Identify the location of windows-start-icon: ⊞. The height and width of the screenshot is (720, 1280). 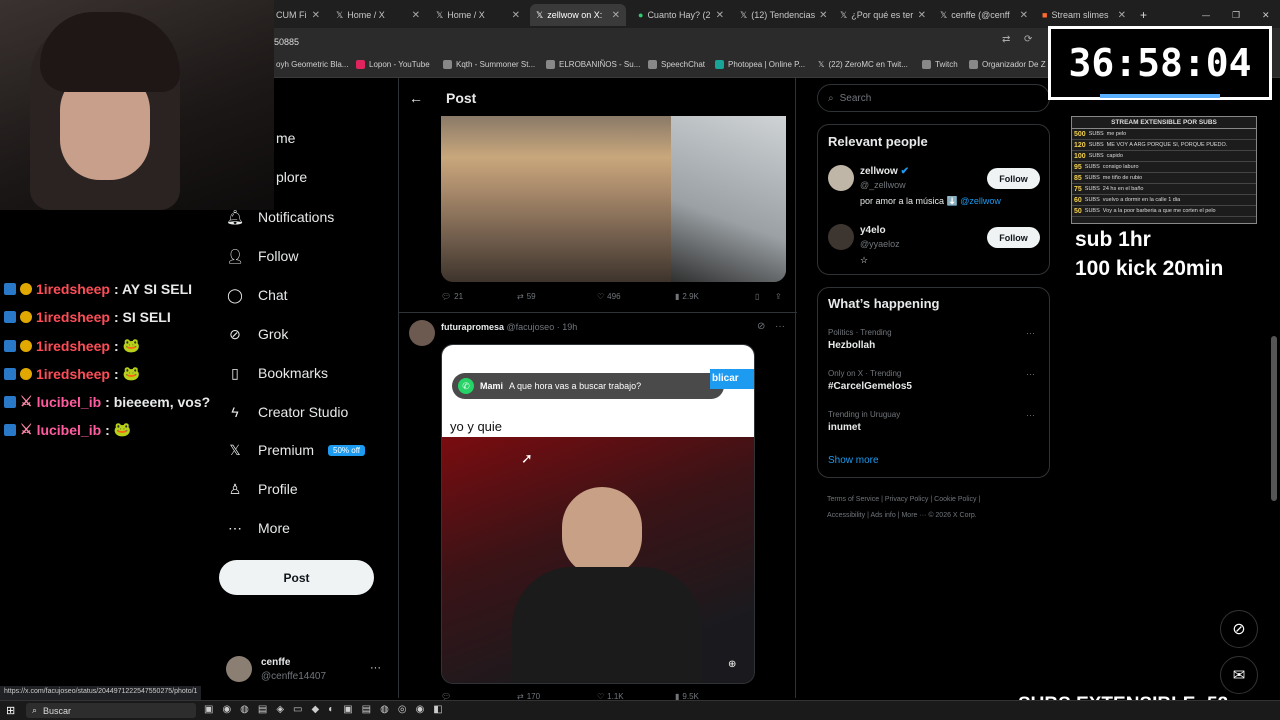
(10, 710).